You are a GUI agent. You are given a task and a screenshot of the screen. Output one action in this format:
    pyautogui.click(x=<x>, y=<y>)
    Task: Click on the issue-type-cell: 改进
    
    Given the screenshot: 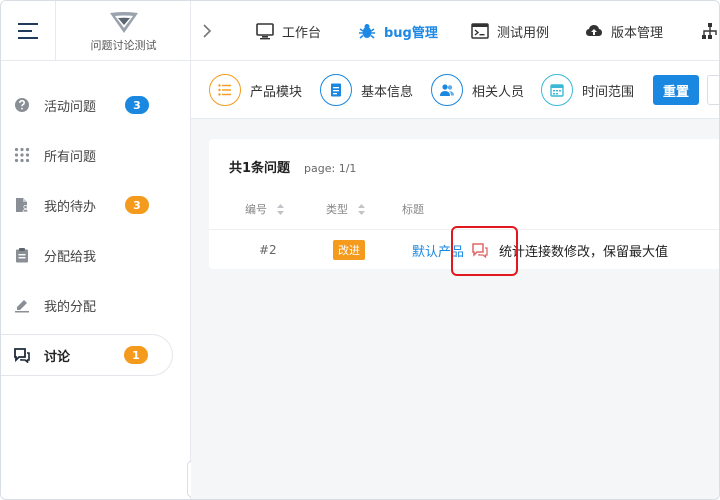 What is the action you would take?
    pyautogui.click(x=349, y=250)
    